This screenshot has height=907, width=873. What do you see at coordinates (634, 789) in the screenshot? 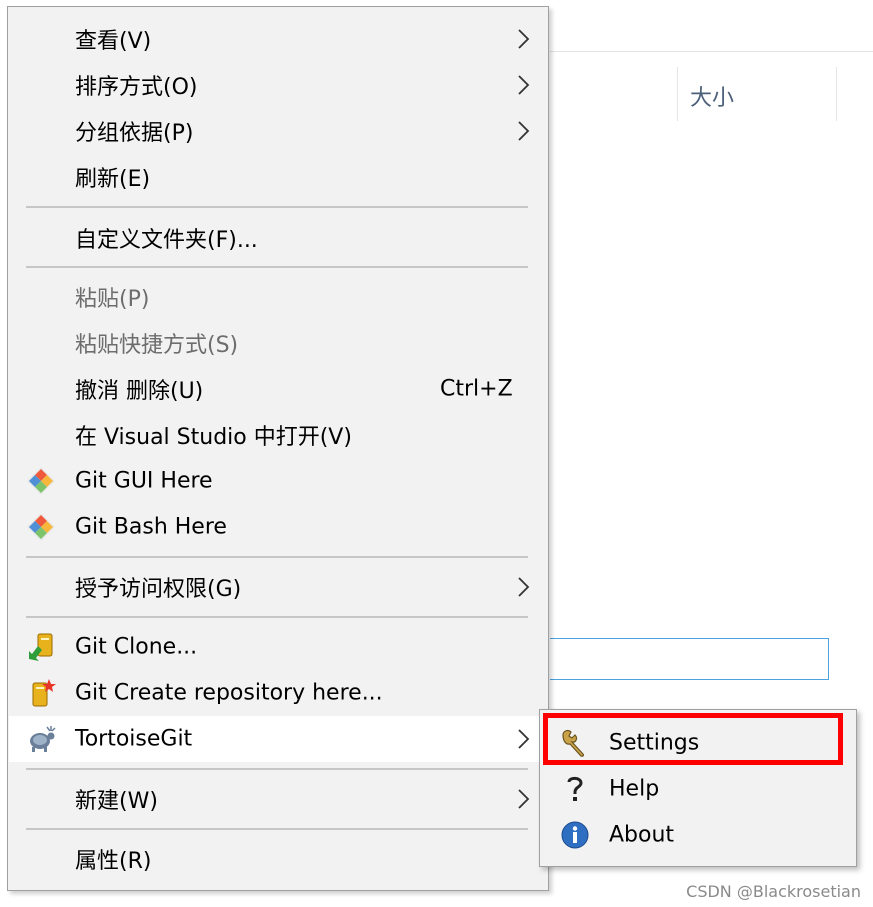
I see `submenu-item-label: Help` at bounding box center [634, 789].